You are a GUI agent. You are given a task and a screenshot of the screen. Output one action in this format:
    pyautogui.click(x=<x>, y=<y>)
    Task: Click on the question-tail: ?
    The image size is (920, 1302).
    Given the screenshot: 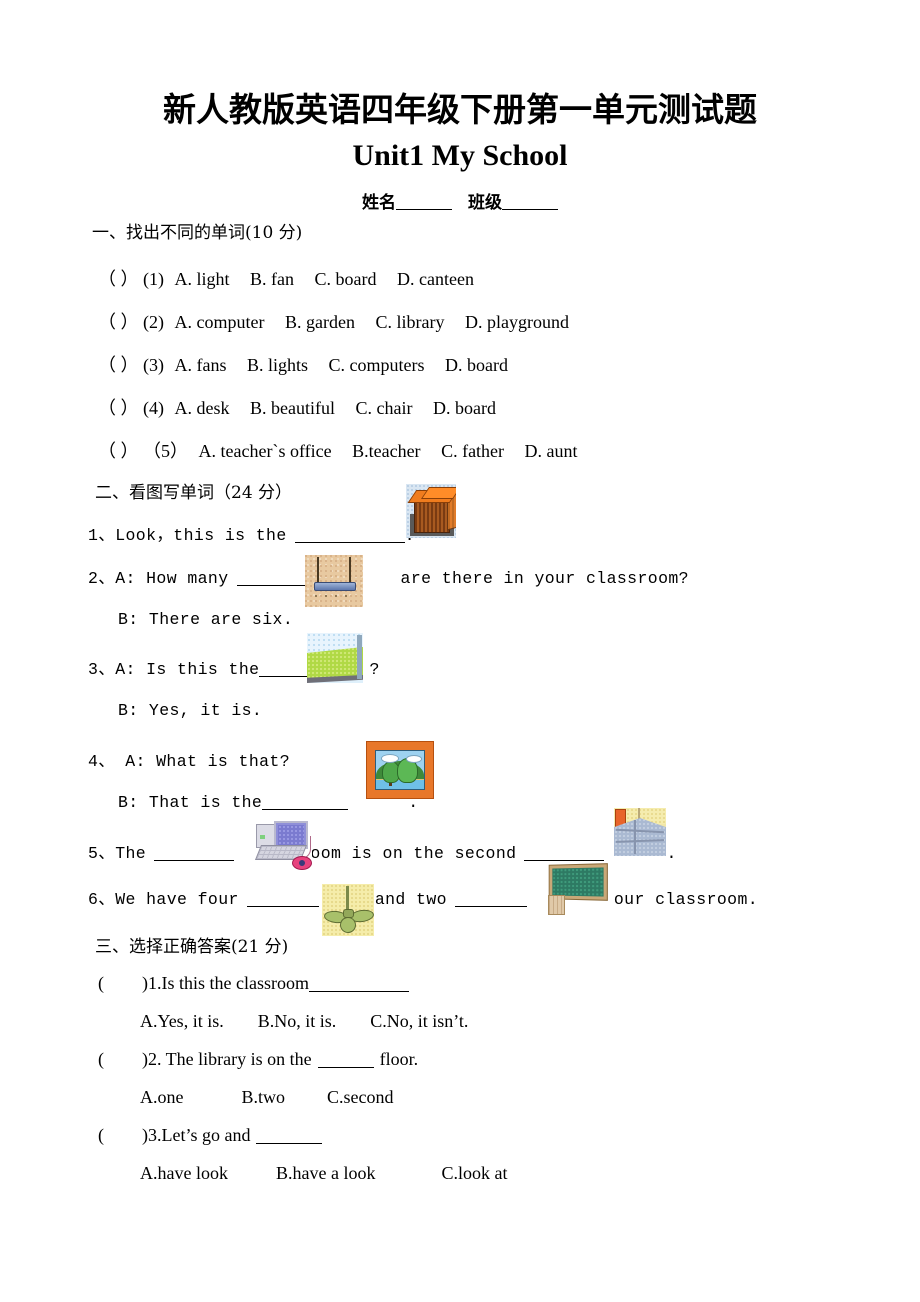 What is the action you would take?
    pyautogui.click(x=374, y=669)
    